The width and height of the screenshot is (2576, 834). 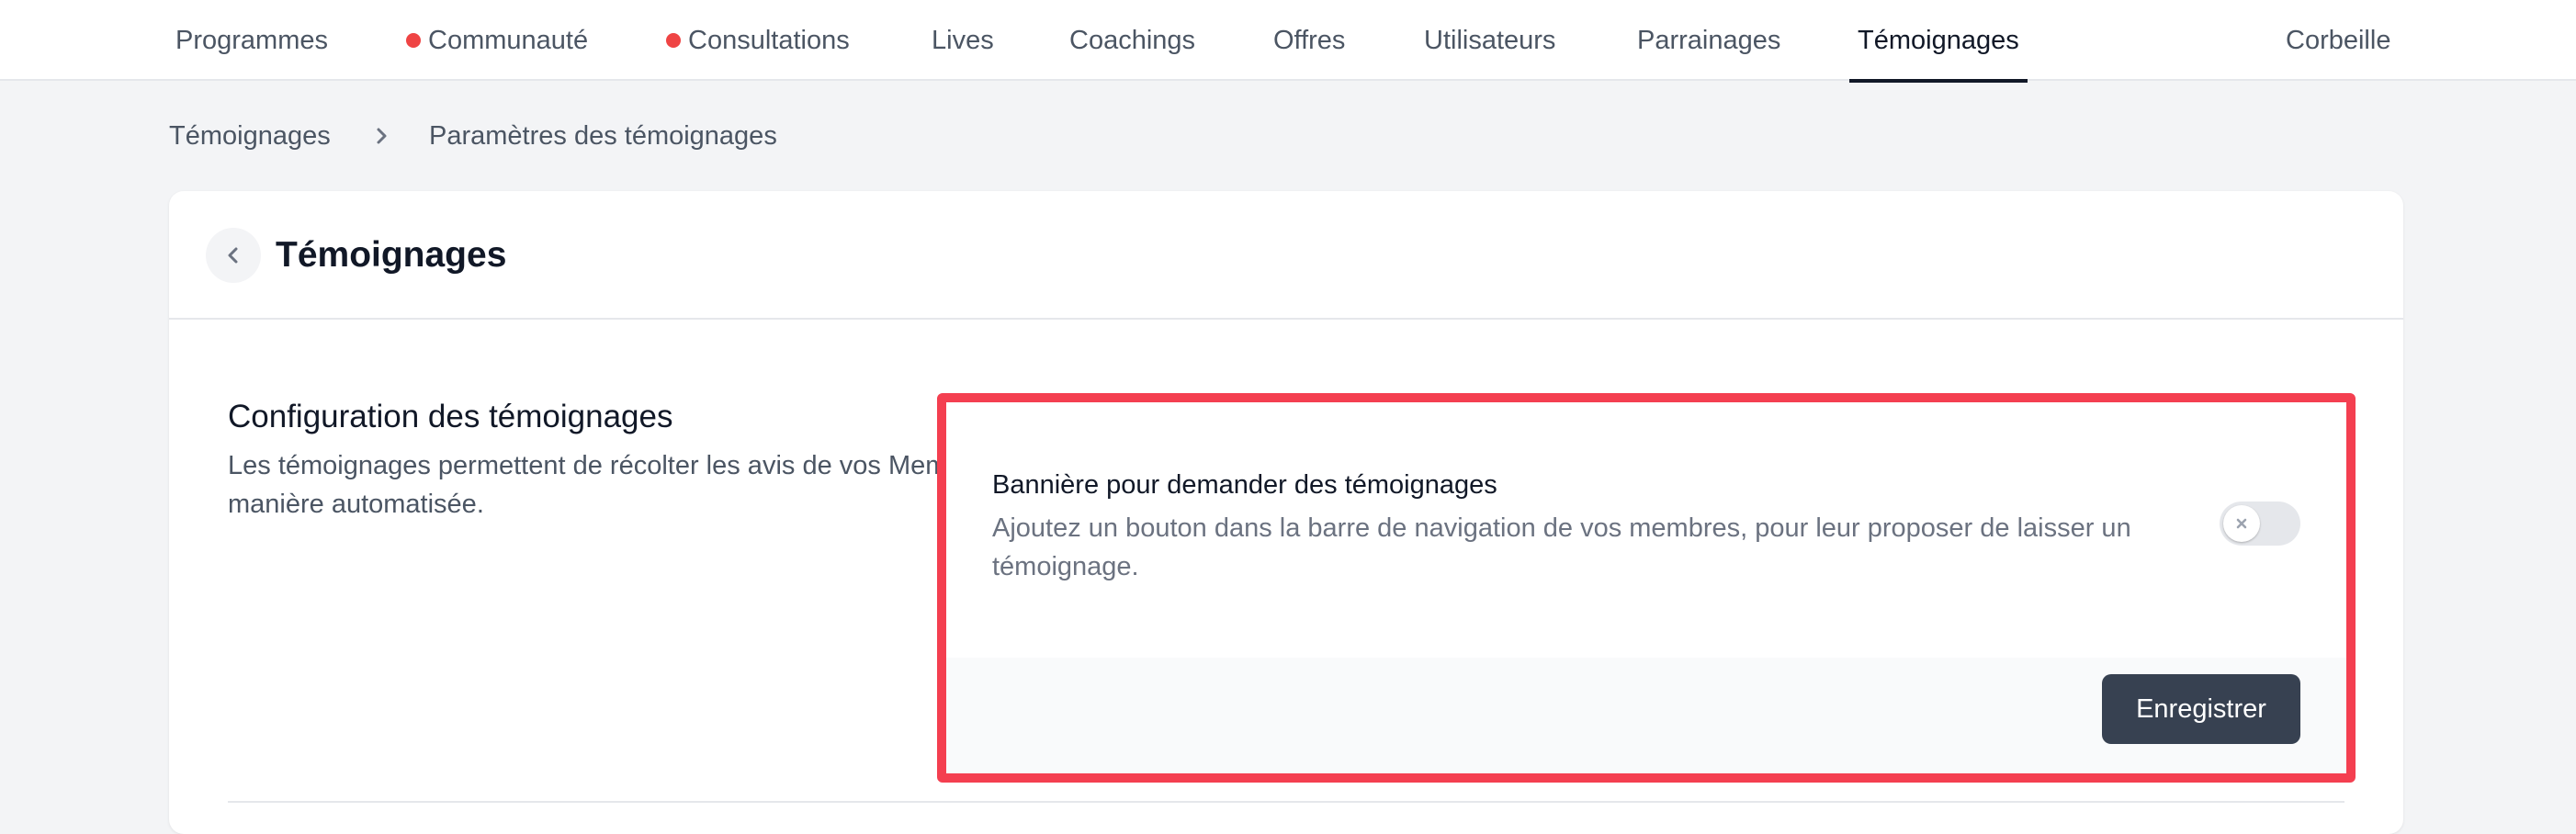 I want to click on page-title: Témoignages, so click(x=391, y=255).